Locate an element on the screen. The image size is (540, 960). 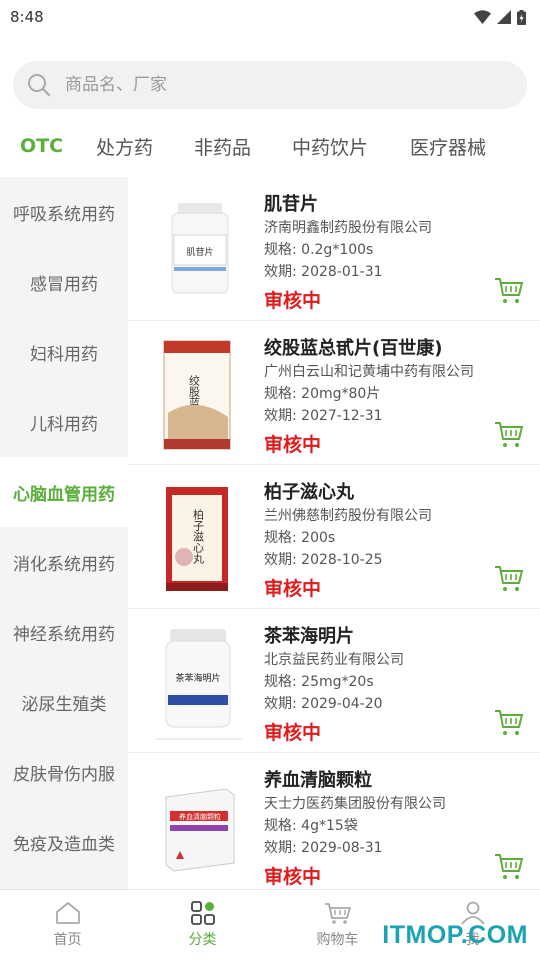
sidebar-item-pediatrics: 儿科用药 is located at coordinates (64, 422).